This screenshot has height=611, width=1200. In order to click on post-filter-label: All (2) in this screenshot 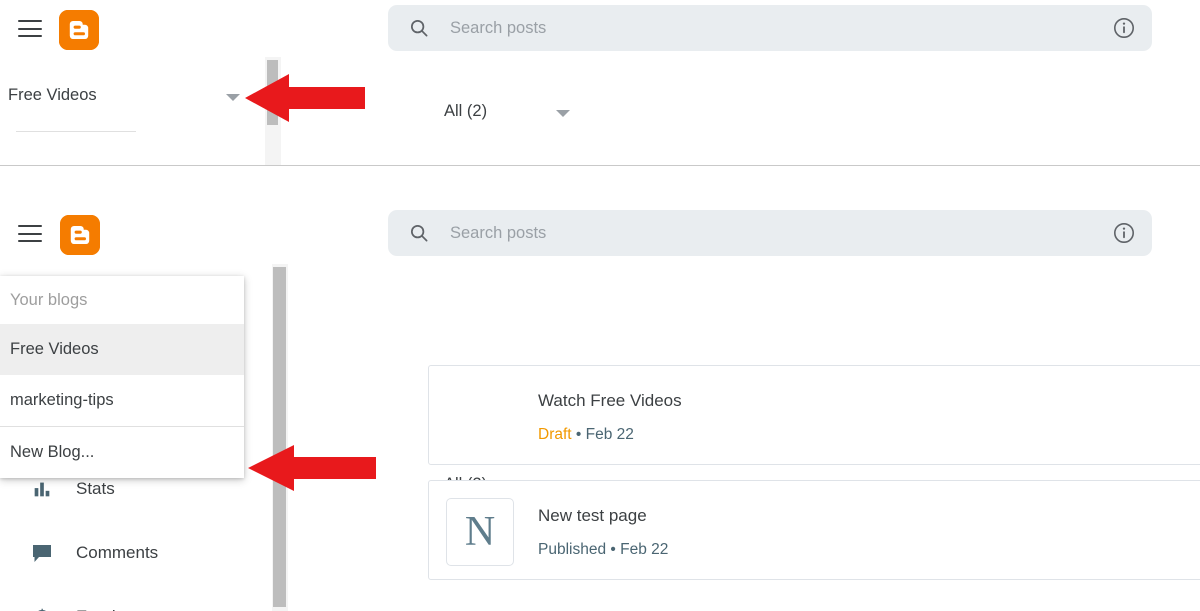, I will do `click(466, 111)`.